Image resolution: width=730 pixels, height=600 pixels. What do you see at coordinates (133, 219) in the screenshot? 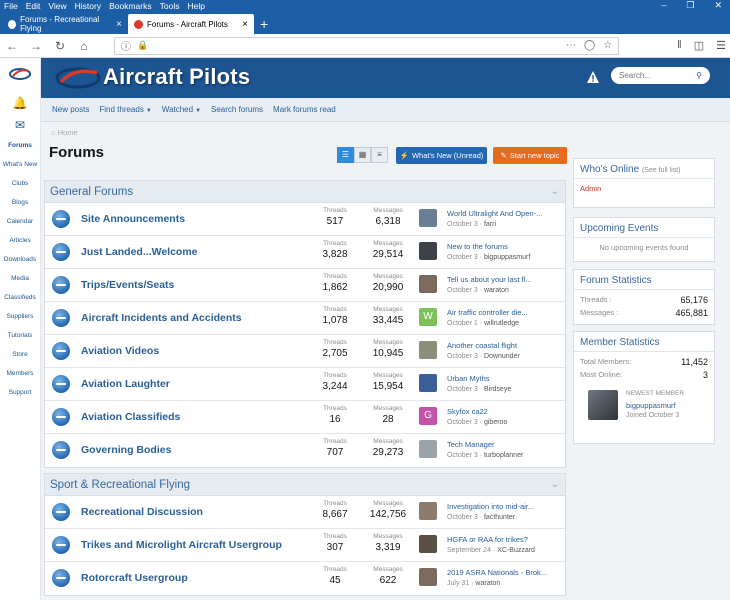
I see `forum-title-link: Site Announcements` at bounding box center [133, 219].